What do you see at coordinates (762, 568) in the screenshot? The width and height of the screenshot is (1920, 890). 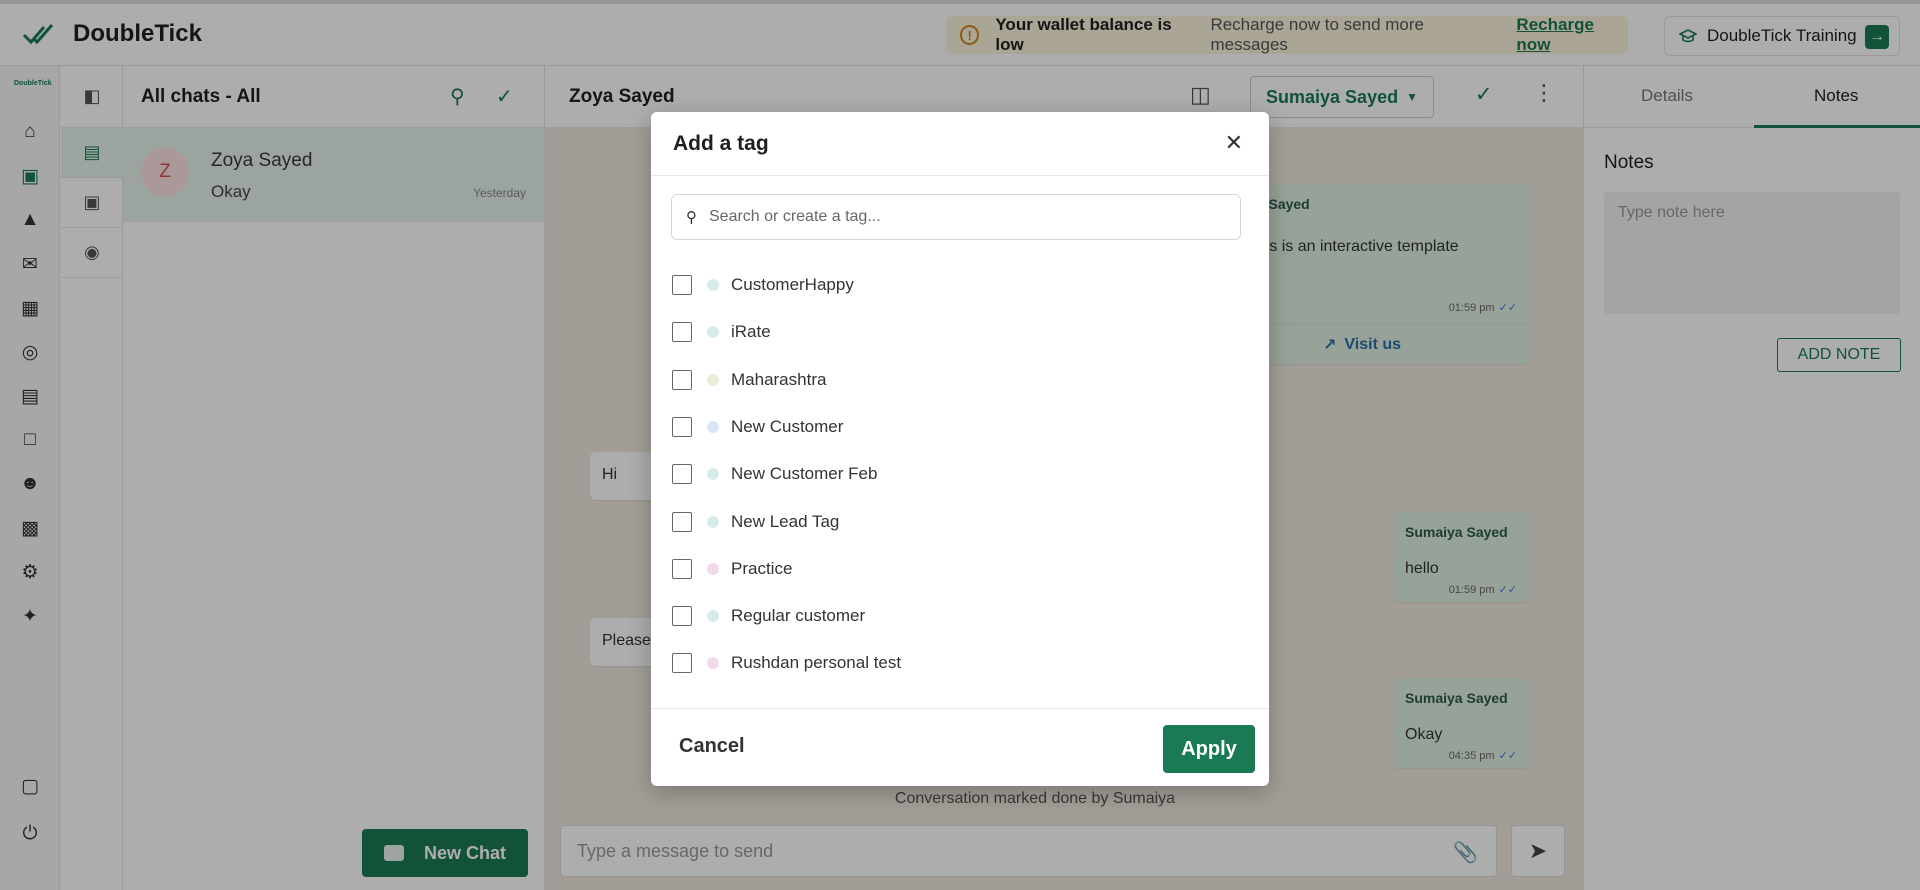 I see `tag-label: Practice` at bounding box center [762, 568].